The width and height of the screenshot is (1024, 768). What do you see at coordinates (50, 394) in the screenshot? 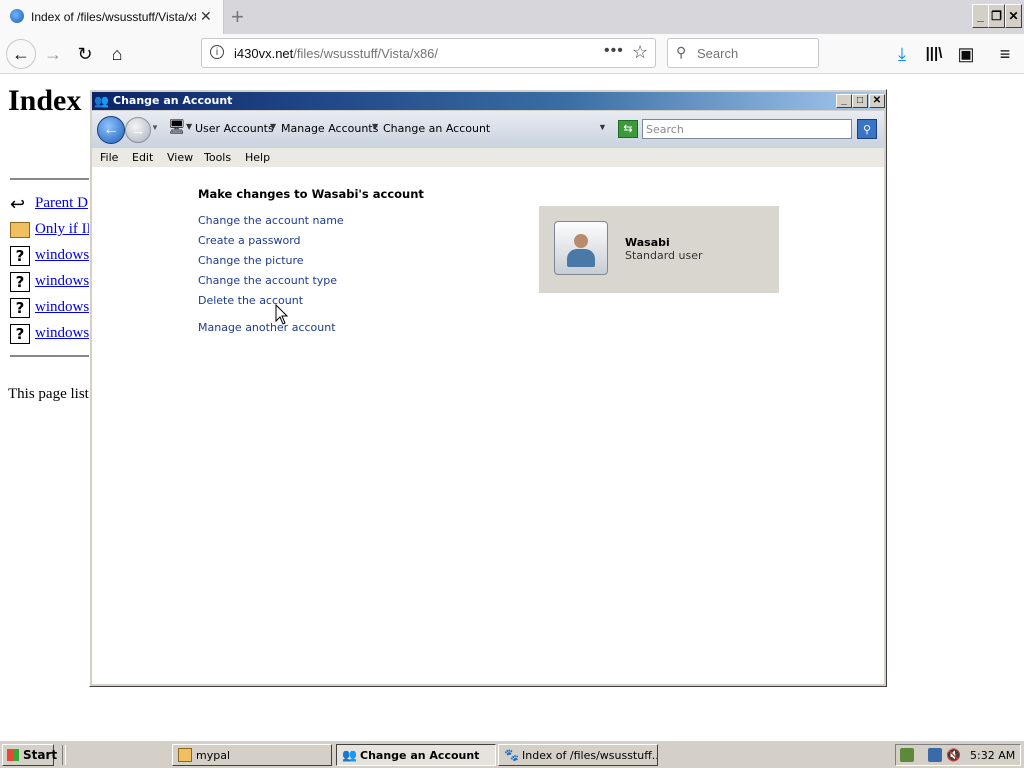
I see `page-footer-text: This page listi` at bounding box center [50, 394].